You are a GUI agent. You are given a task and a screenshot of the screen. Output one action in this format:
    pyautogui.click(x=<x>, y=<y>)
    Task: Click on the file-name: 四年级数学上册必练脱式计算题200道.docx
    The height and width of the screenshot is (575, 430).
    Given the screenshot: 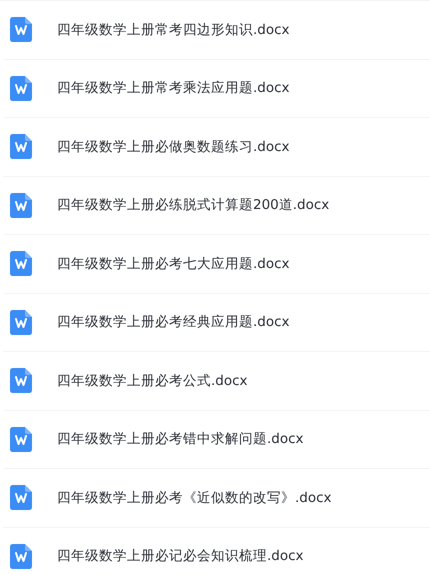 What is the action you would take?
    pyautogui.click(x=193, y=205)
    